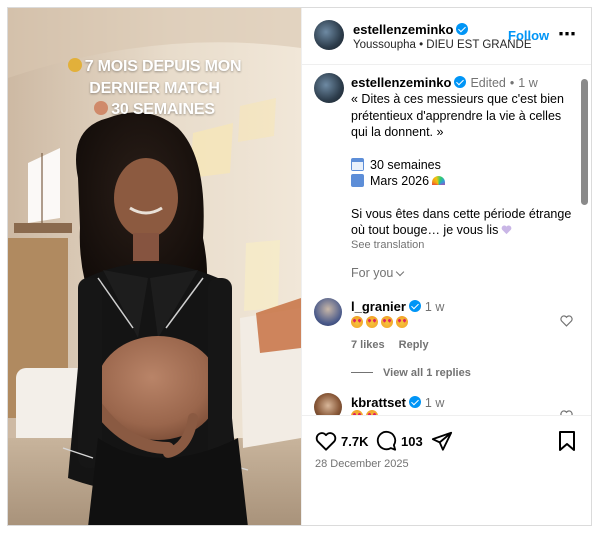  I want to click on edited-label: Edited, so click(488, 83).